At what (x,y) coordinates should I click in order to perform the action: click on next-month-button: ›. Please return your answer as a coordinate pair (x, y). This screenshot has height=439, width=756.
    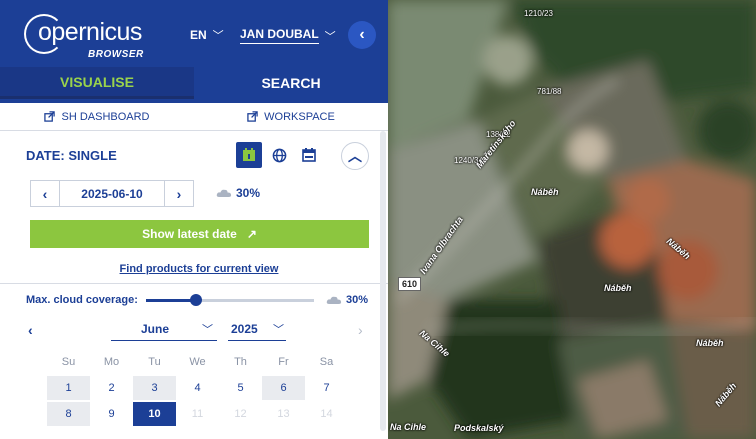
    Looking at the image, I should click on (360, 330).